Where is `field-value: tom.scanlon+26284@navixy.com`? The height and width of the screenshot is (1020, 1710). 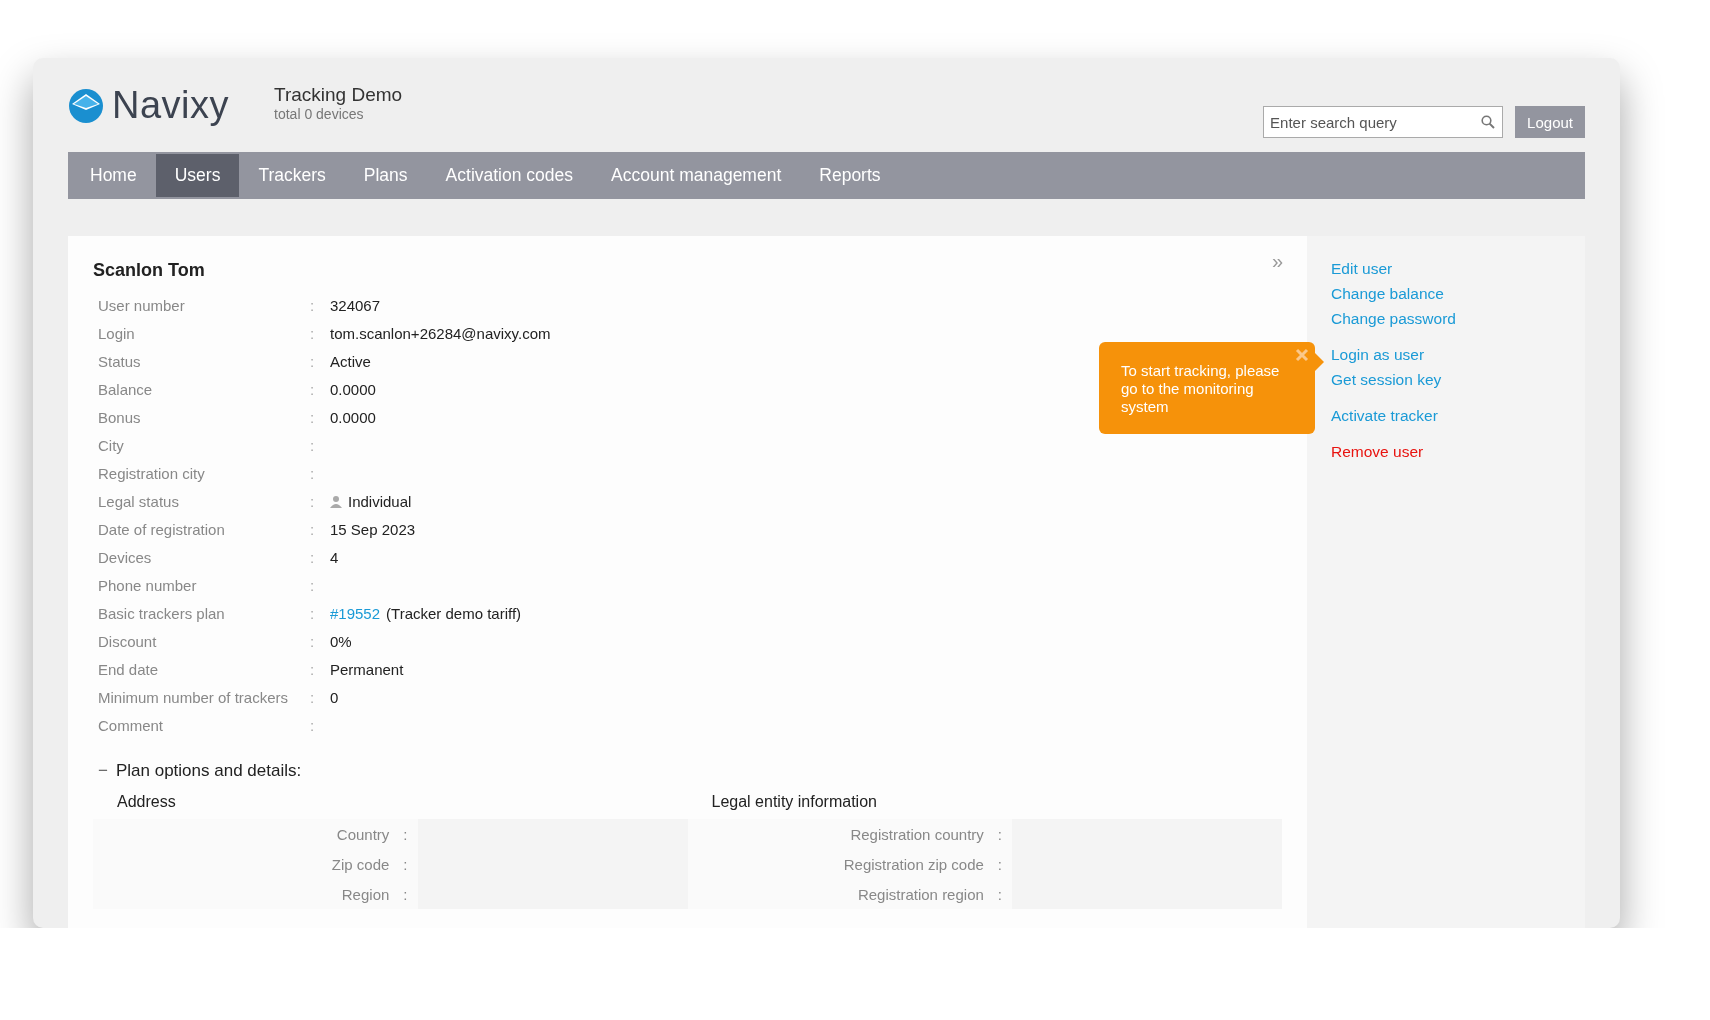 field-value: tom.scanlon+26284@navixy.com is located at coordinates (440, 333).